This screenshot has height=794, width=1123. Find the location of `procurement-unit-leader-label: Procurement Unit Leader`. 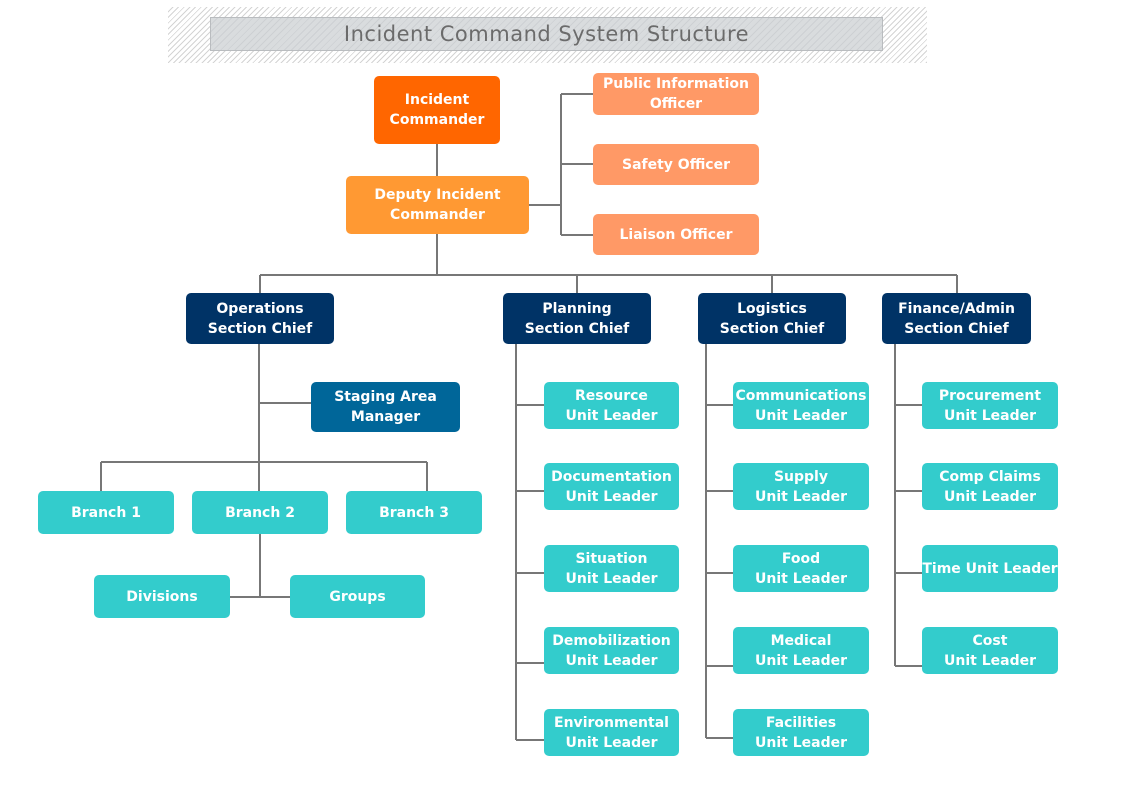

procurement-unit-leader-label: Procurement Unit Leader is located at coordinates (990, 405).